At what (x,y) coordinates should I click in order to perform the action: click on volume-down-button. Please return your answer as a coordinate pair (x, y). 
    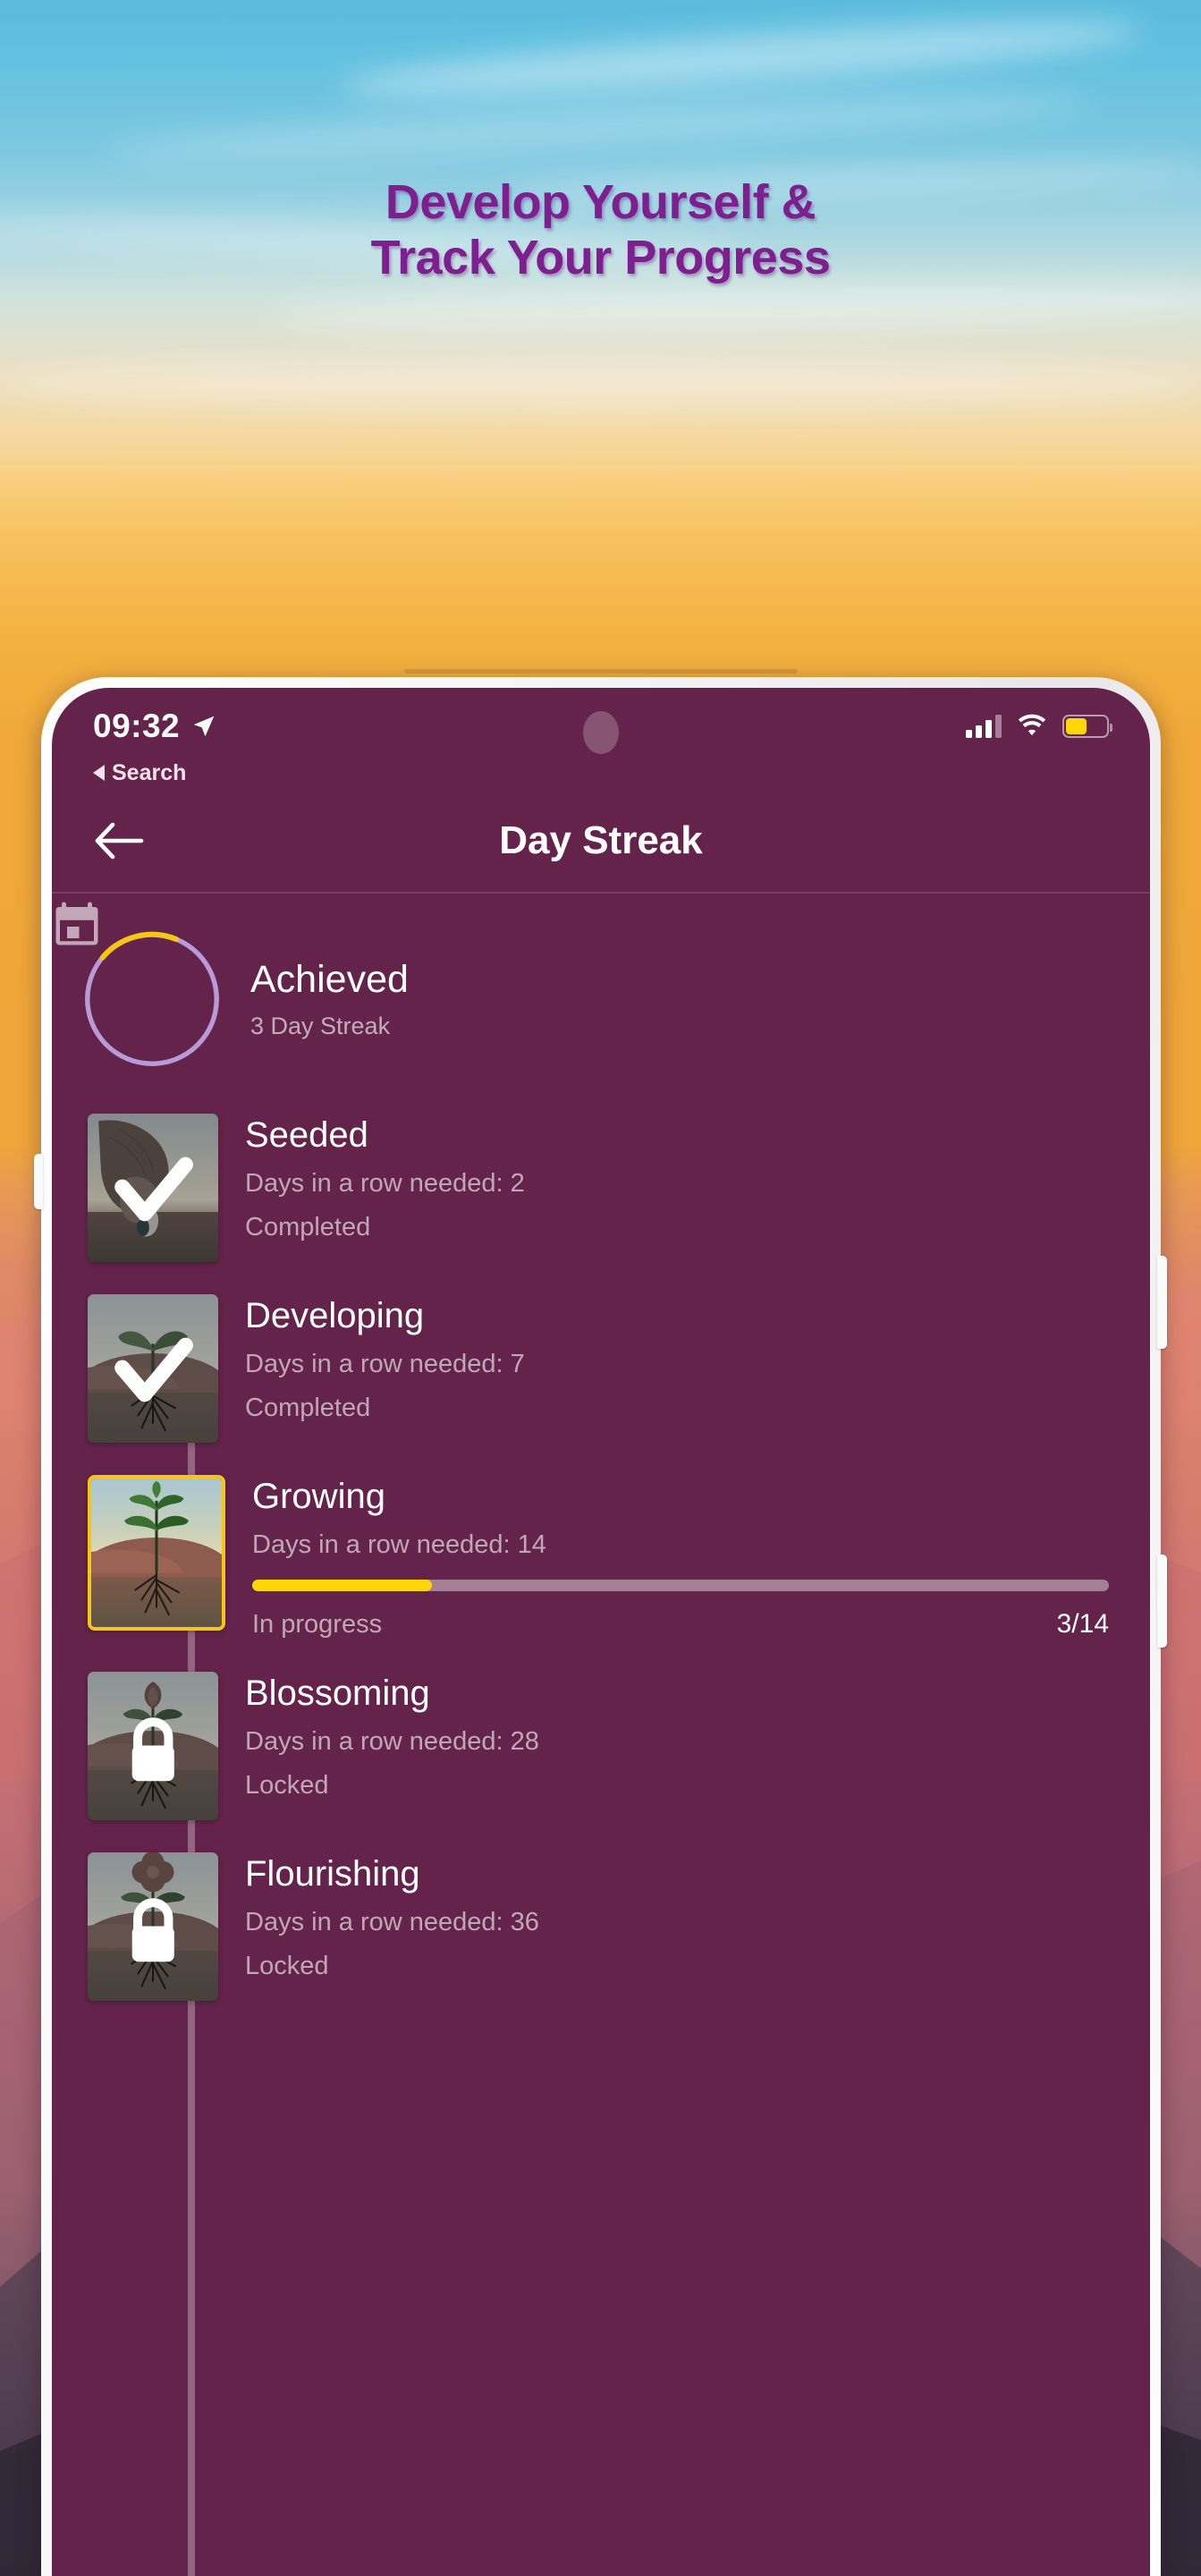
    Looking at the image, I should click on (1162, 1601).